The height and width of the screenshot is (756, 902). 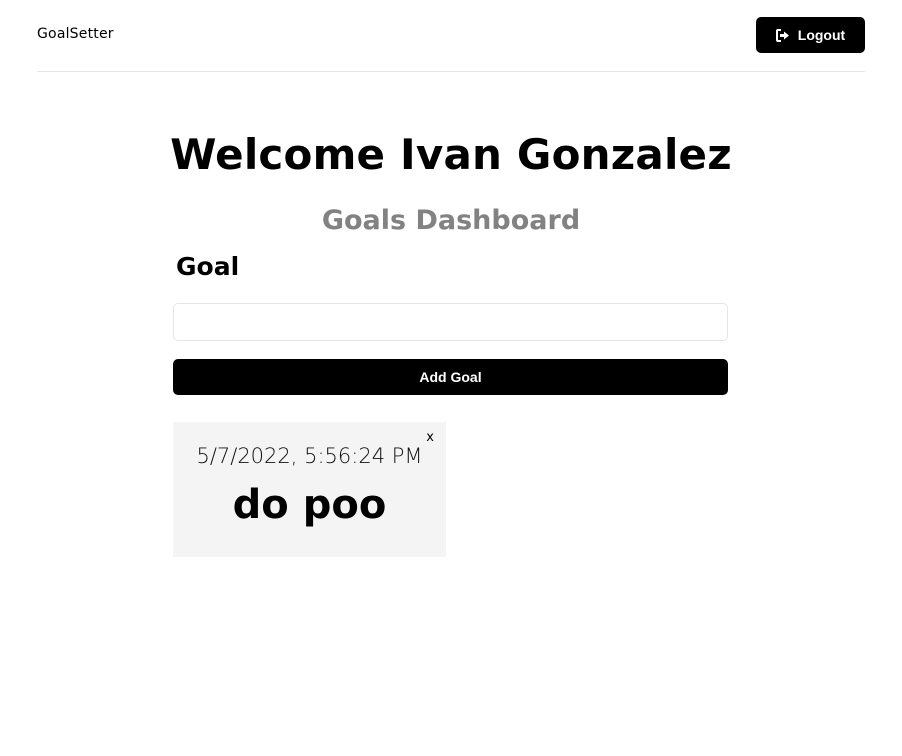 I want to click on goal-date: 5/7/2022, 5:56:24 PM, so click(x=309, y=456).